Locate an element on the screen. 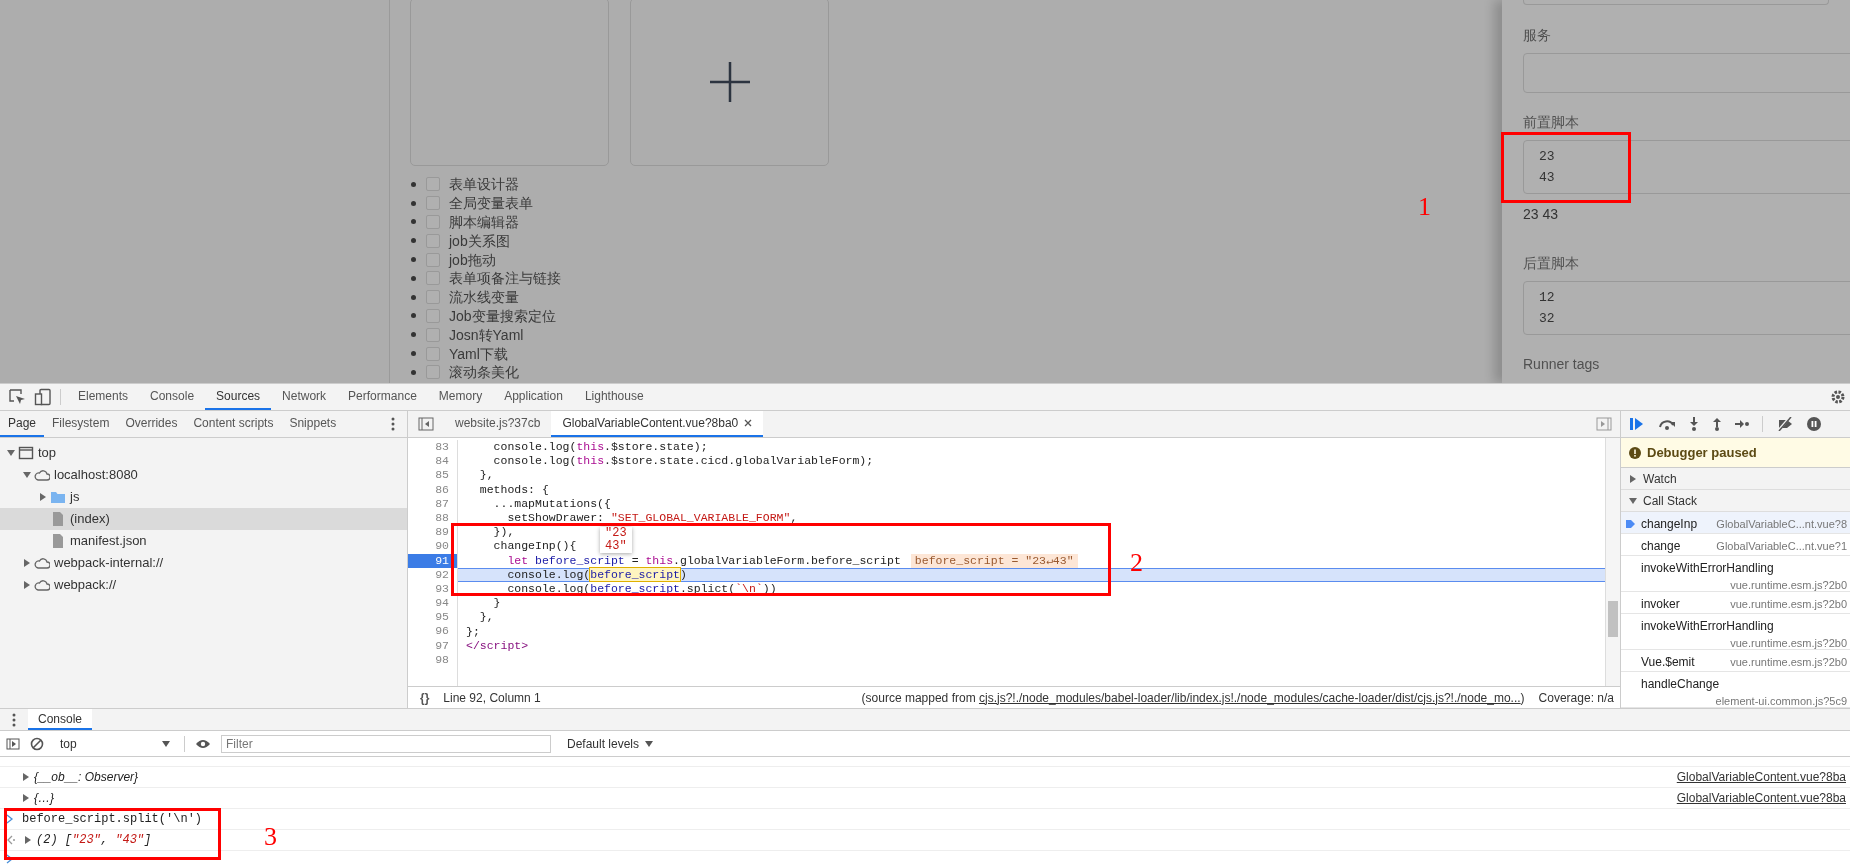  result-preview: (2) ["23", "43"] is located at coordinates (94, 840).